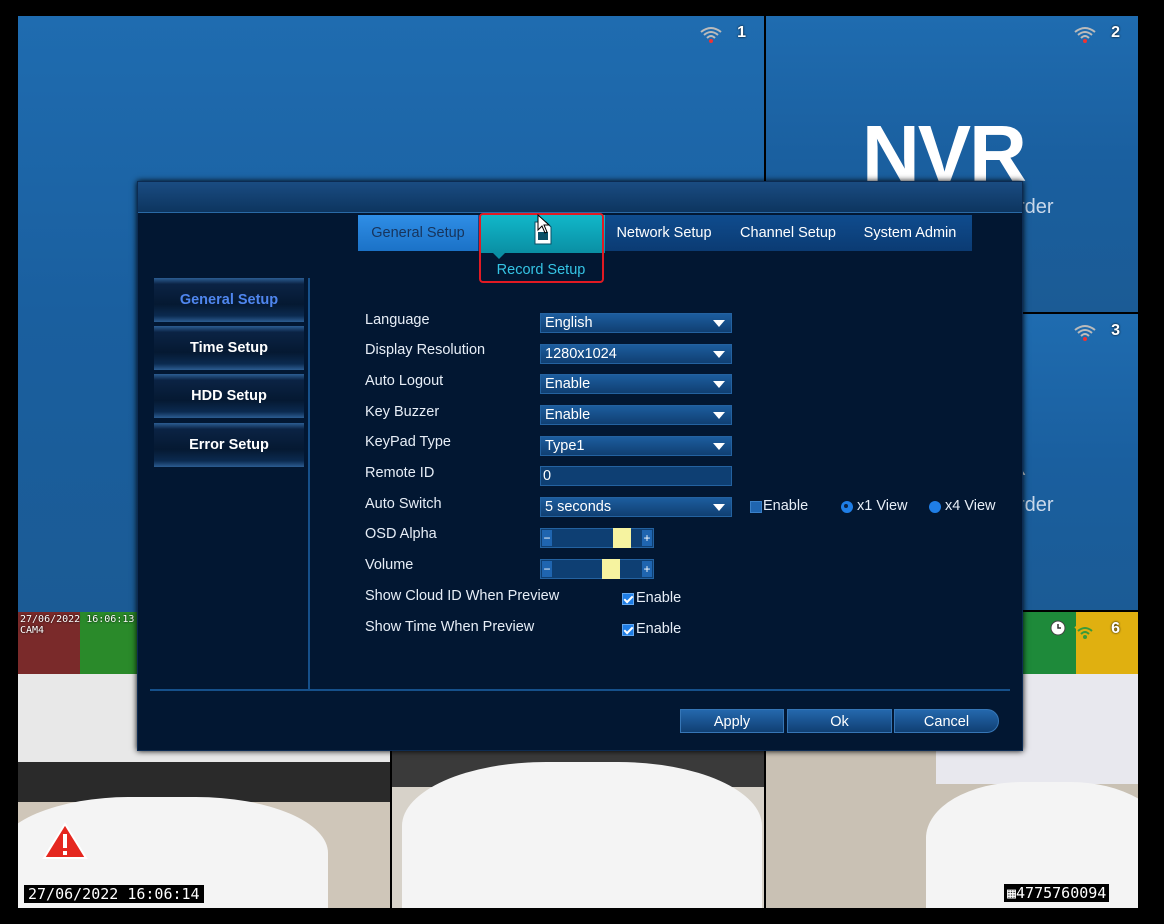  What do you see at coordinates (1115, 330) in the screenshot?
I see `channel-number: 3` at bounding box center [1115, 330].